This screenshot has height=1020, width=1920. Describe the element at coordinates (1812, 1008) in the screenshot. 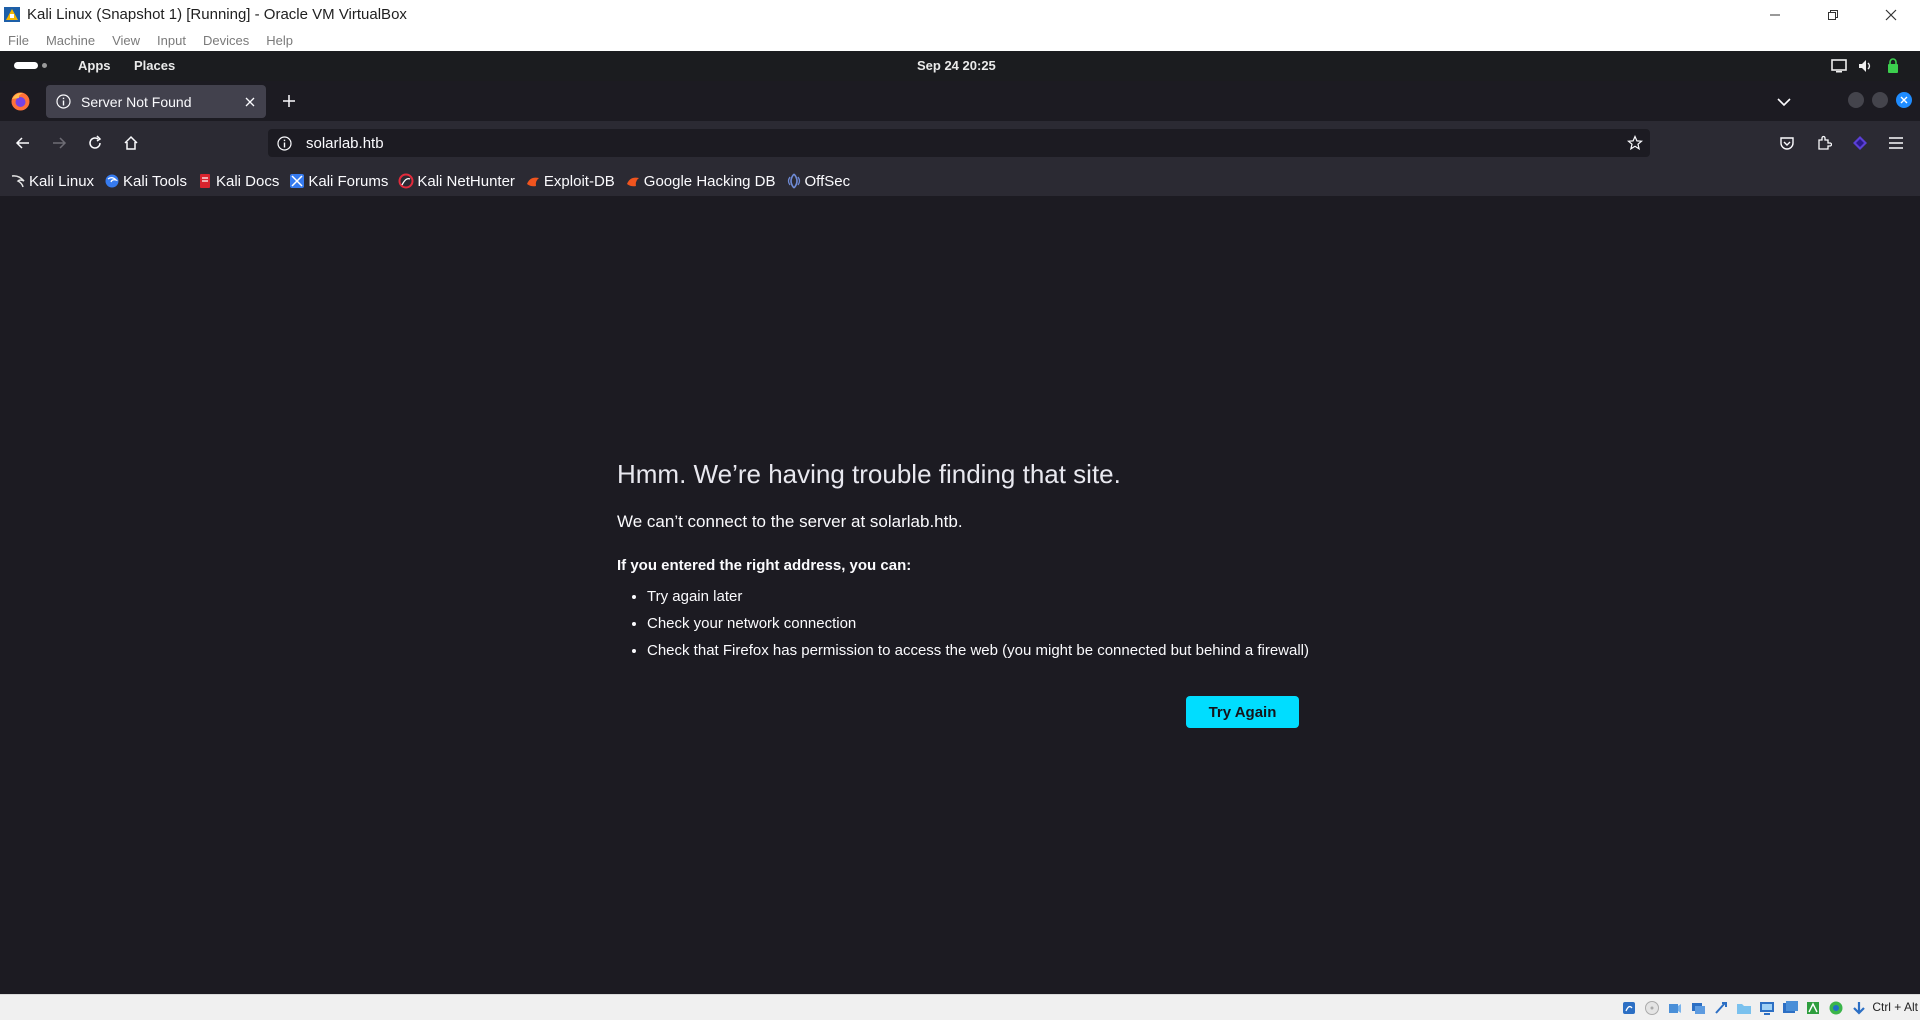

I see `cpu-icon` at that location.